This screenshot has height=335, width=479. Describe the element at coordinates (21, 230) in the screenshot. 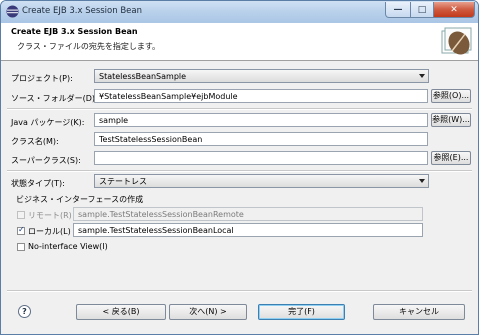

I see `local-checkbox` at that location.